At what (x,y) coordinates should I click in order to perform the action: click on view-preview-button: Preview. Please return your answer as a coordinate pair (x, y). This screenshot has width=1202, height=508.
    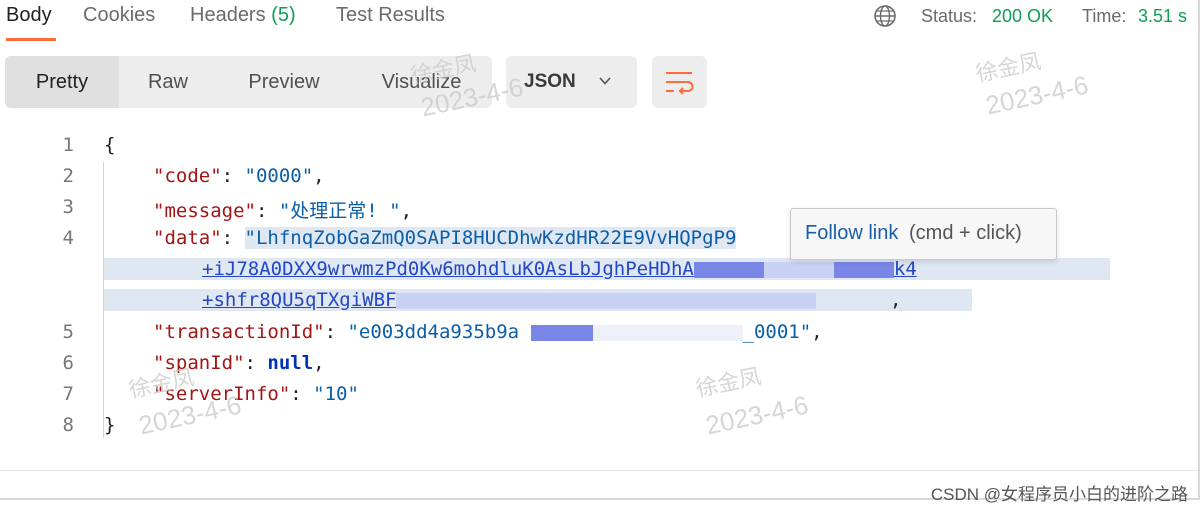
    Looking at the image, I should click on (284, 82).